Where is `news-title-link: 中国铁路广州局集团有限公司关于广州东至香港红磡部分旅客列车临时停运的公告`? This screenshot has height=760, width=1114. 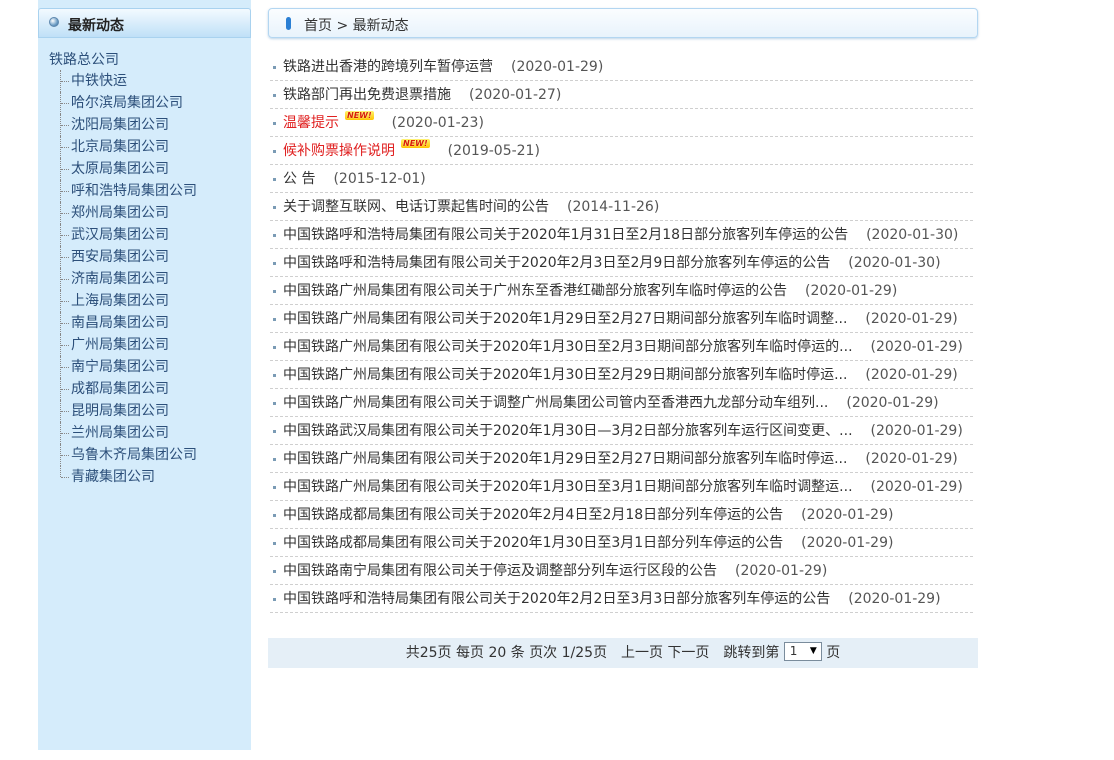
news-title-link: 中国铁路广州局集团有限公司关于广州东至香港红磡部分旅客列车临时停运的公告 is located at coordinates (535, 291).